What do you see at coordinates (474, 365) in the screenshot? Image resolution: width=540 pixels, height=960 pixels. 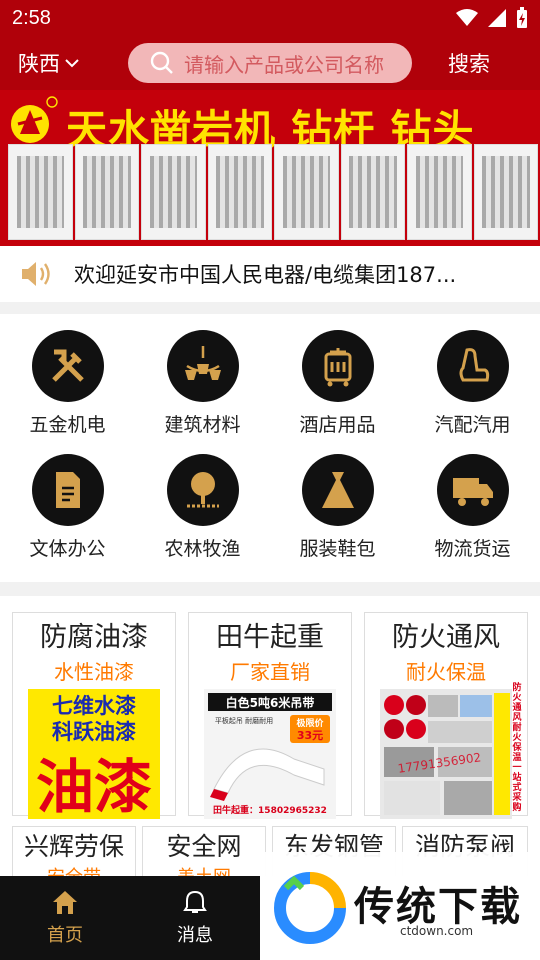 I see `car-seat-icon` at bounding box center [474, 365].